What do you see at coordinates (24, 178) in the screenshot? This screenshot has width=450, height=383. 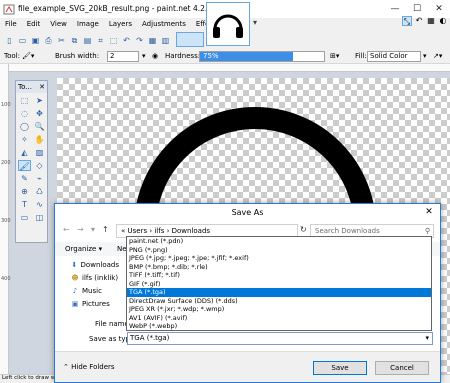 I see `pencil-icon: ✎` at bounding box center [24, 178].